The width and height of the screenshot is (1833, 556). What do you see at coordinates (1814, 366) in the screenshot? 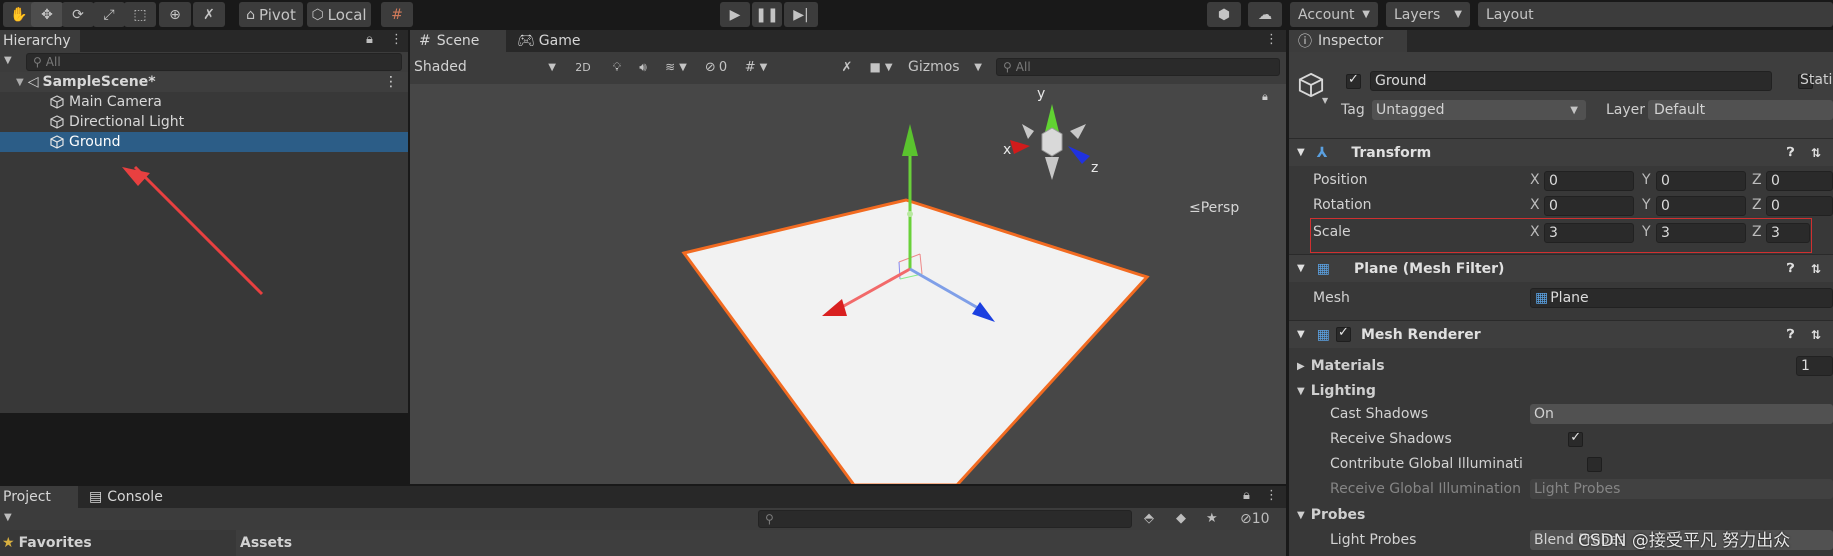
I see `materials-count-field: 1` at bounding box center [1814, 366].